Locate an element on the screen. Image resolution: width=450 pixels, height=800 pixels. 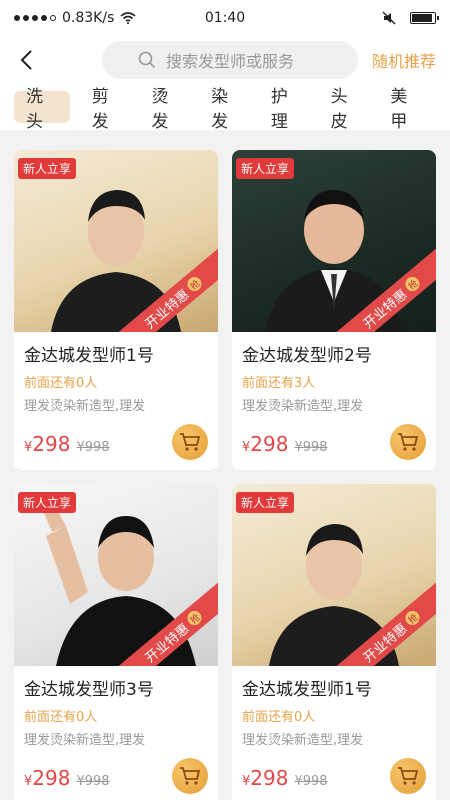
back-button is located at coordinates (26, 60).